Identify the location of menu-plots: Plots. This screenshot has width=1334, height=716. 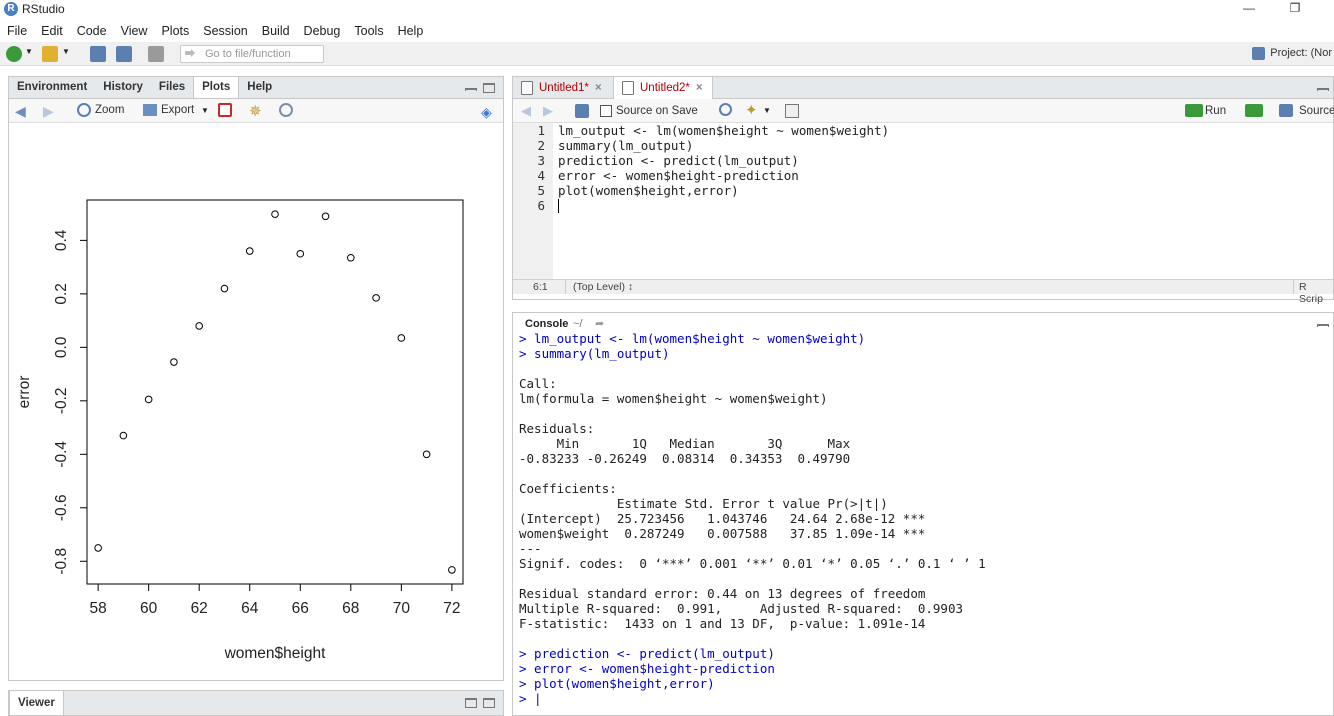
(175, 31).